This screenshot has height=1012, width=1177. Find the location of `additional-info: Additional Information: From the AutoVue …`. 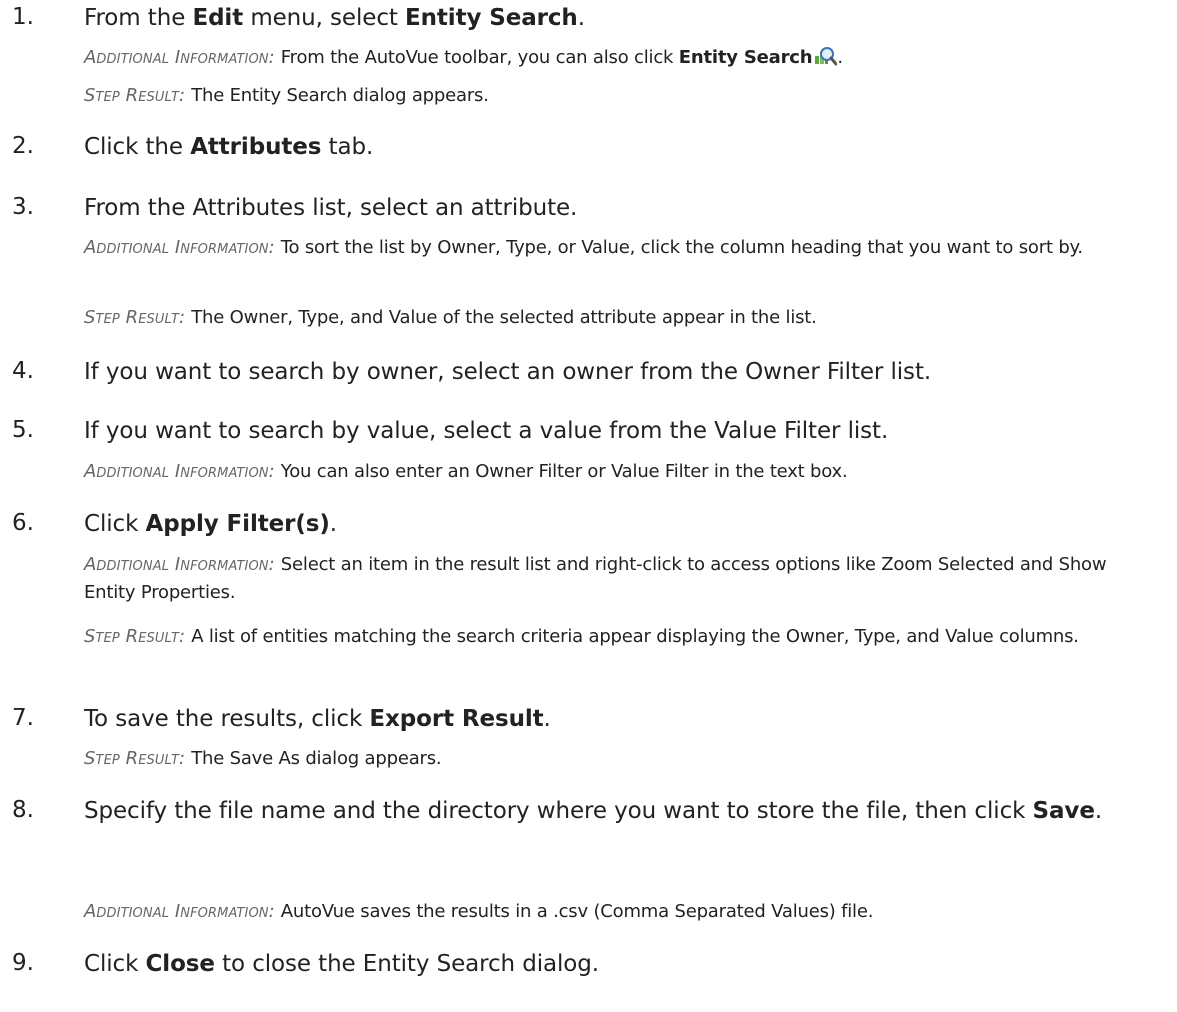

additional-info: Additional Information: From the AutoVue … is located at coordinates (463, 57).